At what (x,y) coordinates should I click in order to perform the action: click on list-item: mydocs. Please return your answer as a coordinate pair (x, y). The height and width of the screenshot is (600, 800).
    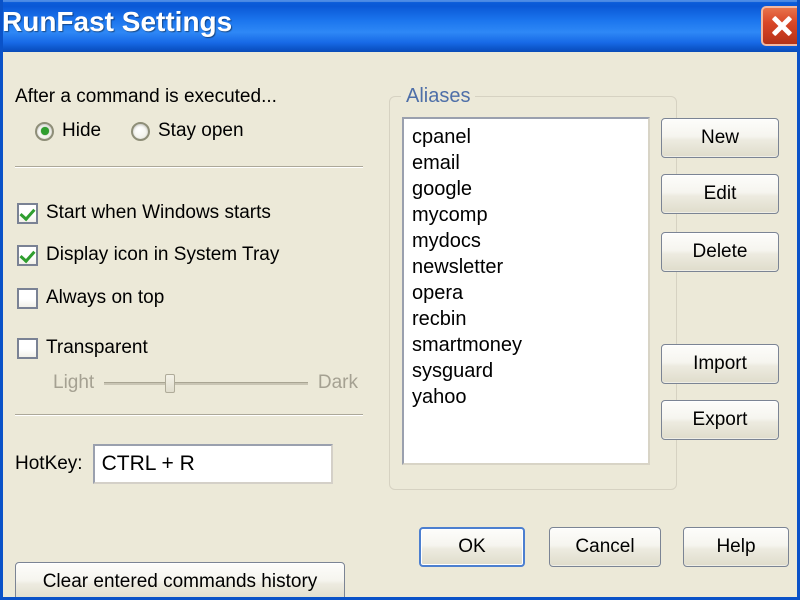
    Looking at the image, I should click on (530, 241).